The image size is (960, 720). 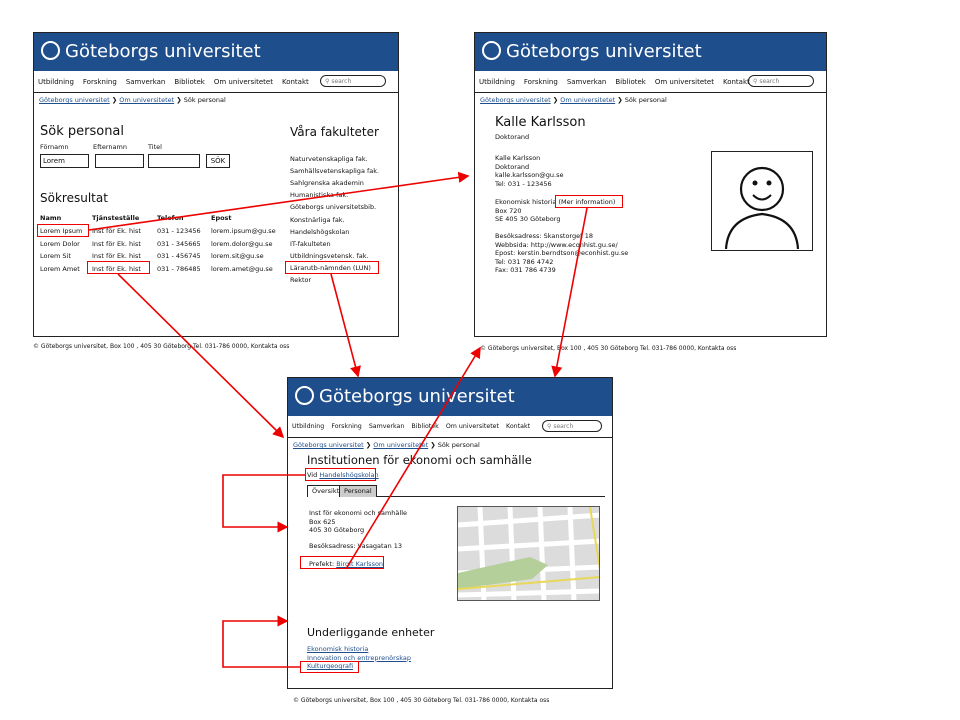 What do you see at coordinates (82, 131) in the screenshot?
I see `page-title: Sök personal` at bounding box center [82, 131].